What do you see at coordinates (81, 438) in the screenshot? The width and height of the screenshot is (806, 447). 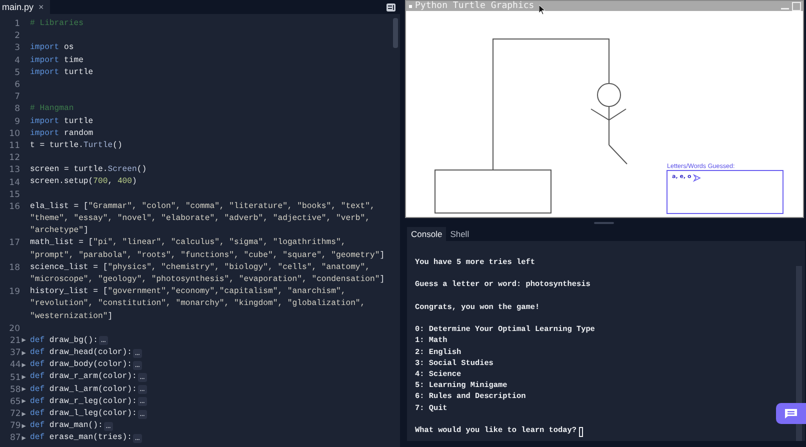 I see `code-line: def erase_man(tries):` at bounding box center [81, 438].